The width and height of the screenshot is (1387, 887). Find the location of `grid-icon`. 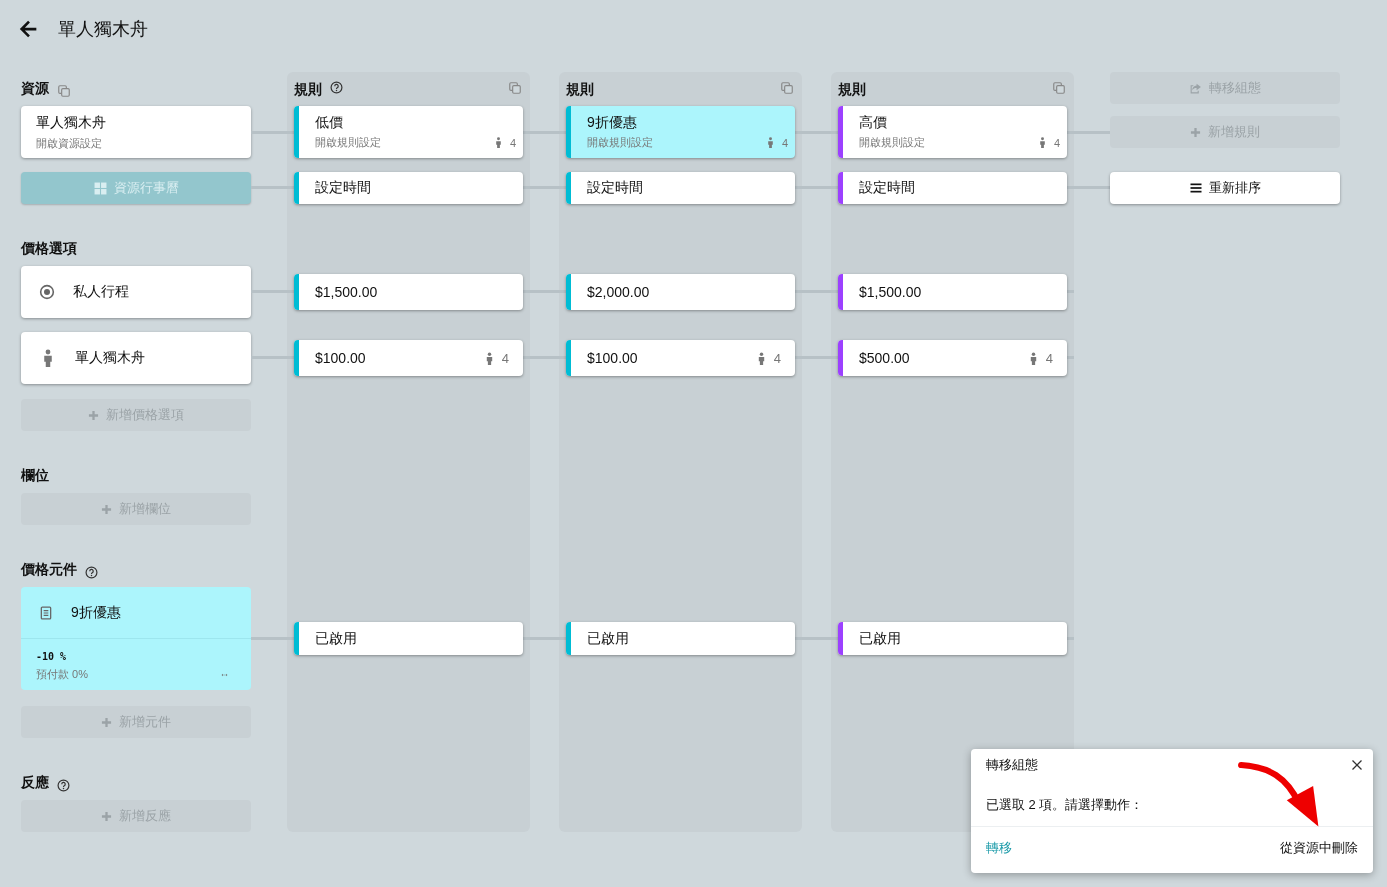

grid-icon is located at coordinates (100, 188).